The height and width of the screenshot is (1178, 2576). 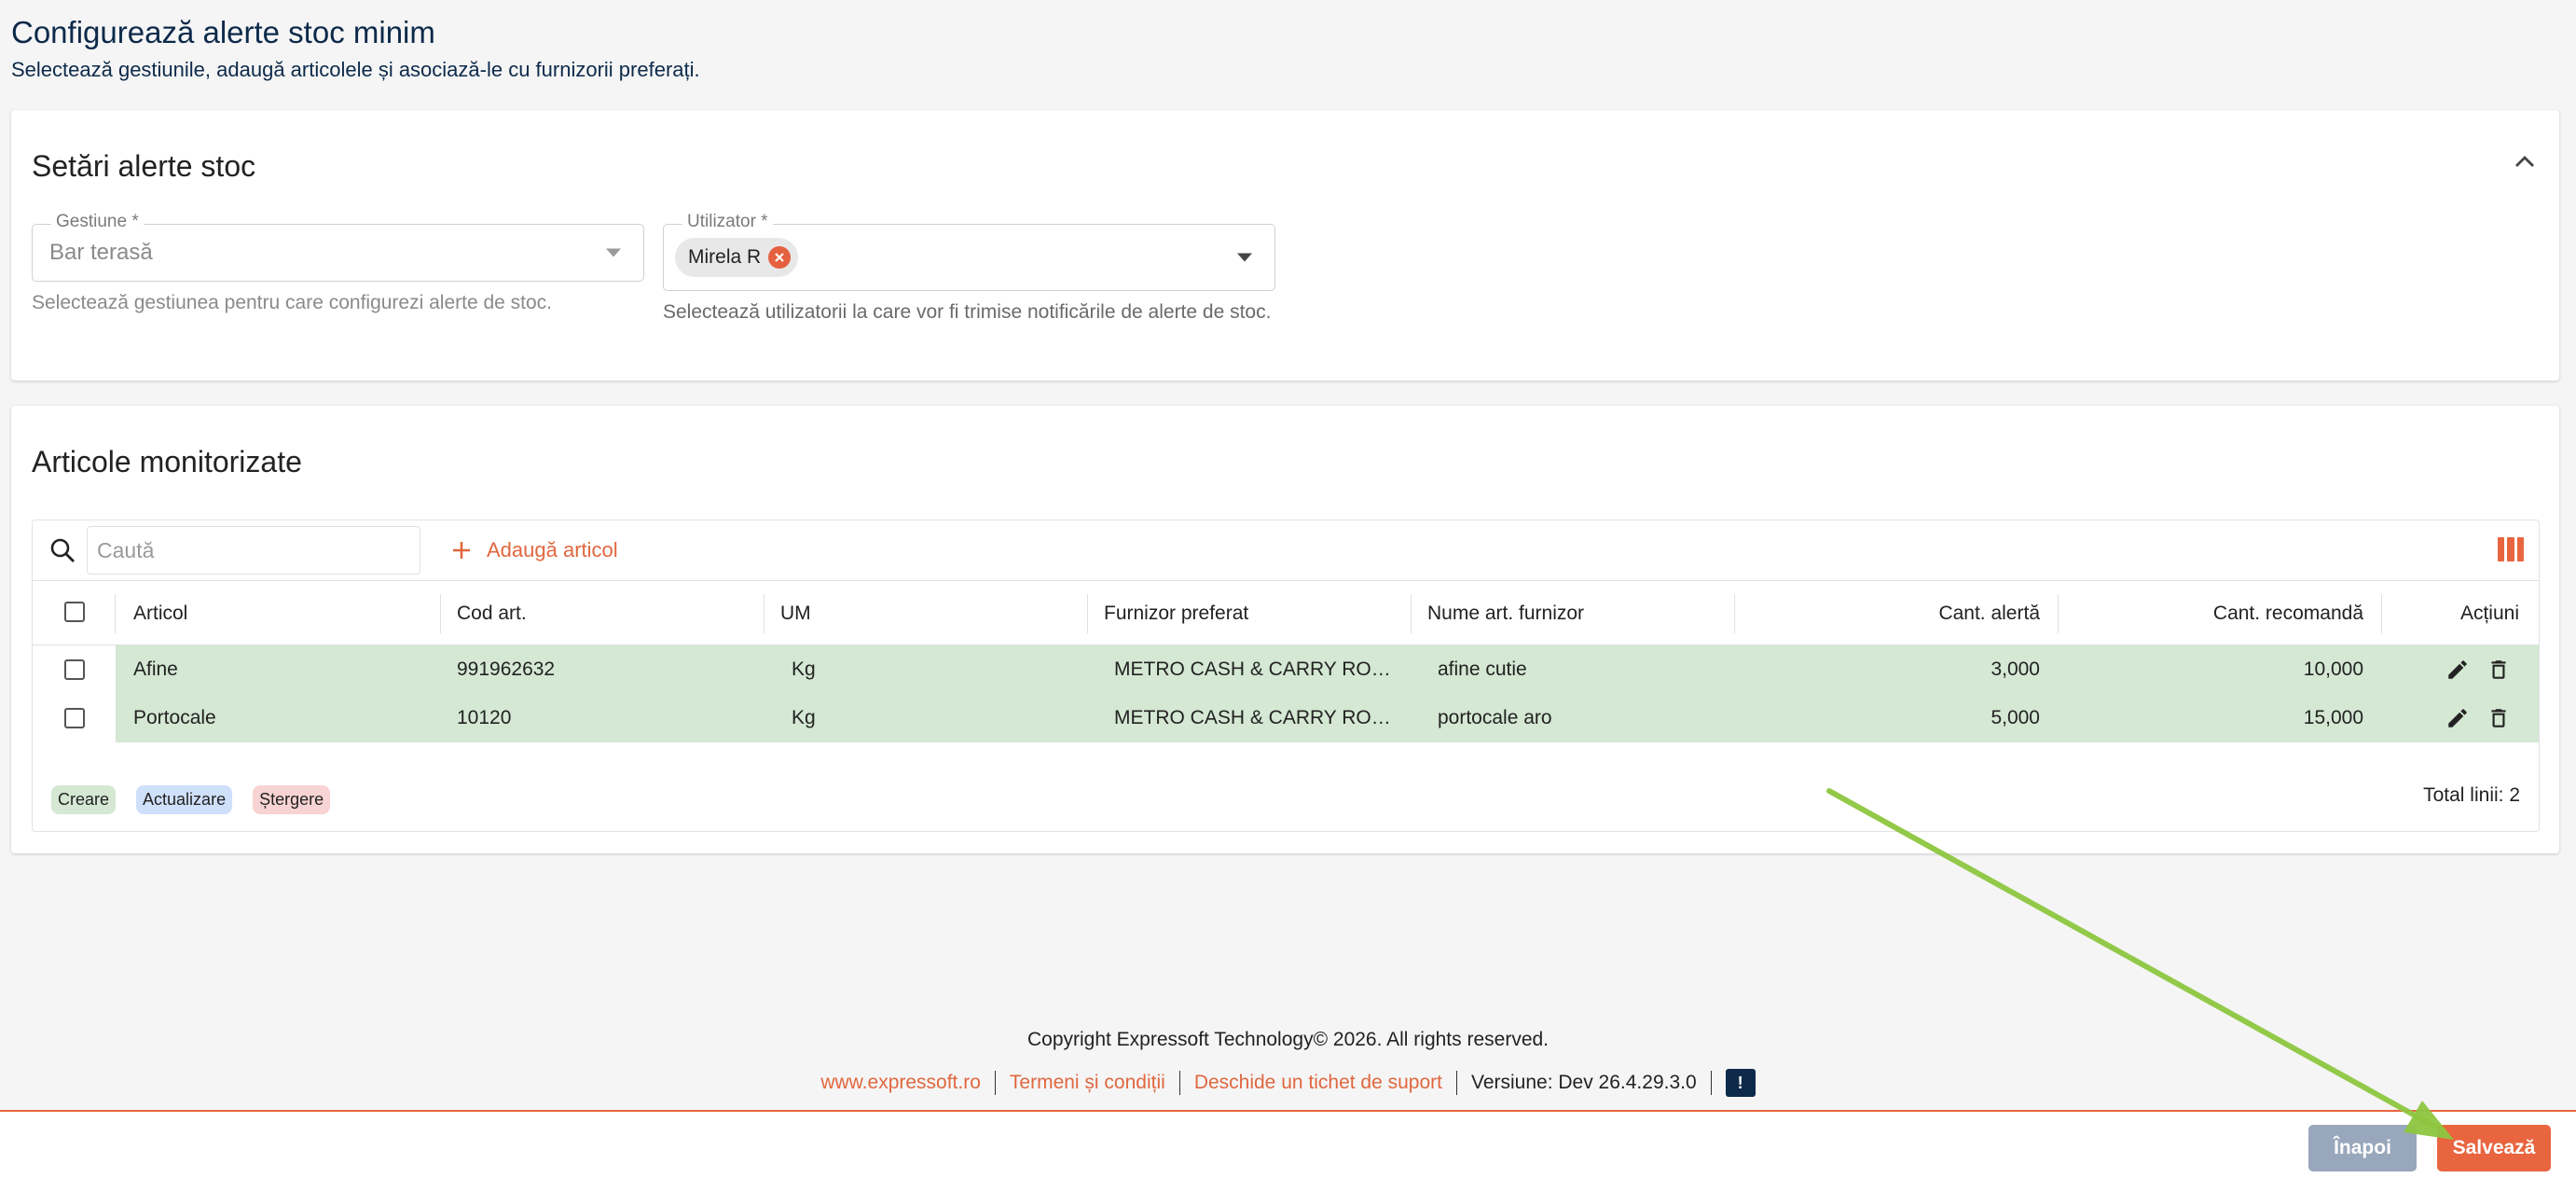 What do you see at coordinates (101, 252) in the screenshot?
I see `gestiune-value: Bar terasă` at bounding box center [101, 252].